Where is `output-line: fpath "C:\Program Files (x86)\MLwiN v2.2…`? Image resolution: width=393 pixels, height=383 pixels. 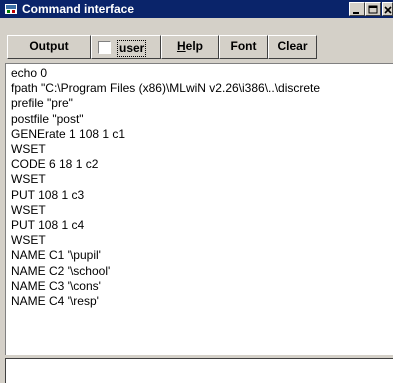
output-line: fpath "C:\Program Files (x86)\MLwiN v2.2… is located at coordinates (166, 88).